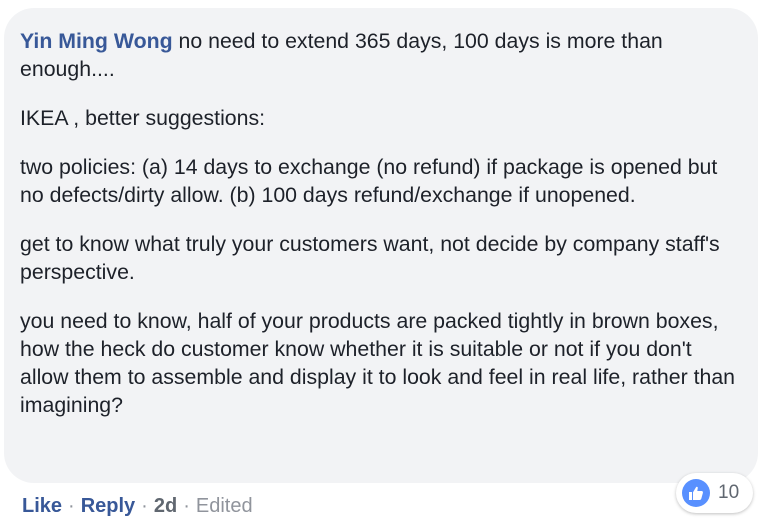  What do you see at coordinates (715, 493) in the screenshot?
I see `reaction-count-badge: 10` at bounding box center [715, 493].